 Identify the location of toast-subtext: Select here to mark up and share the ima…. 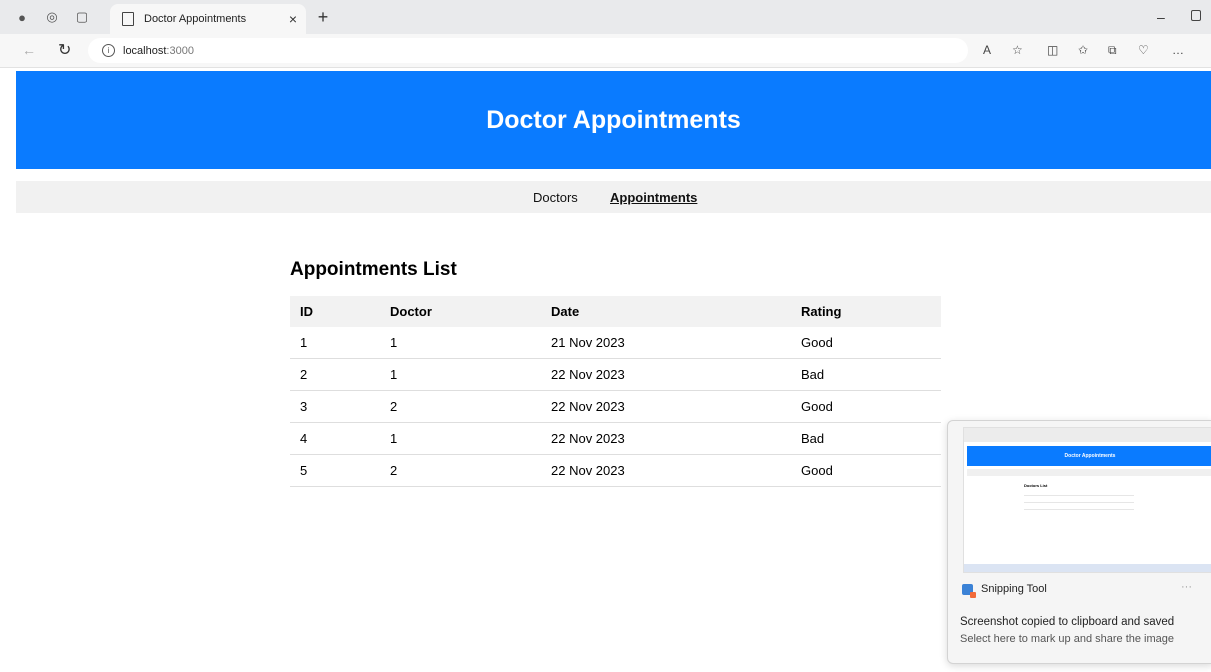
(1067, 639).